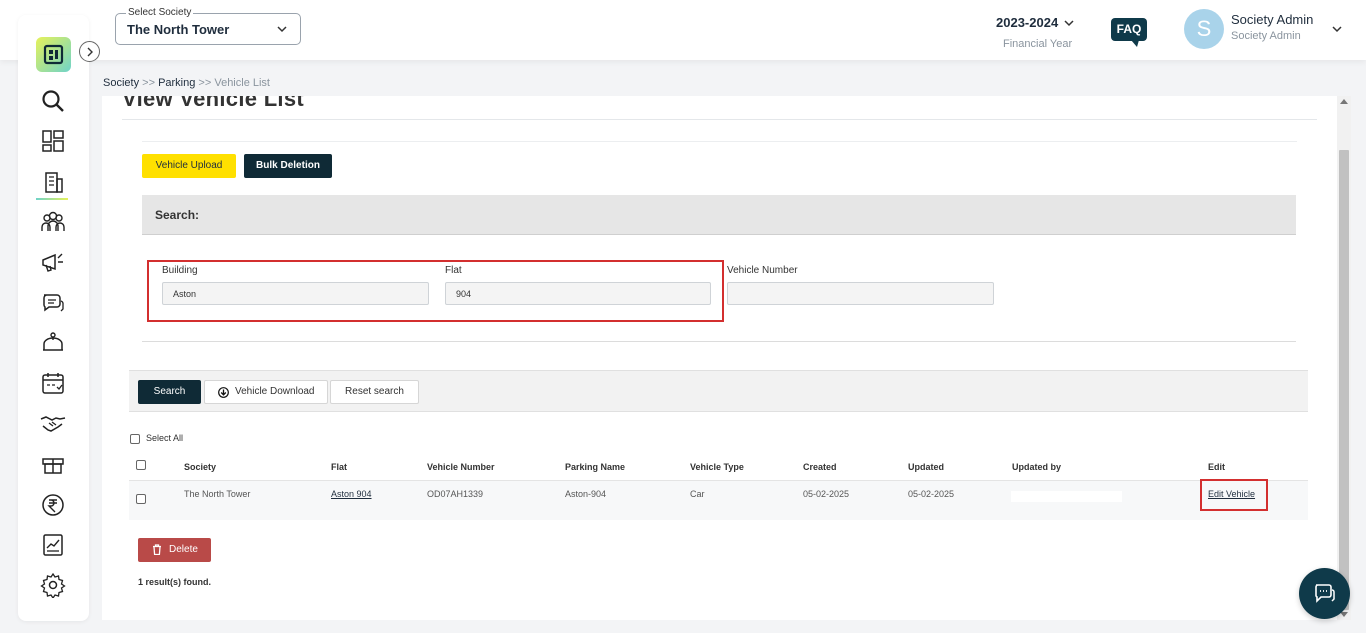 This screenshot has height=633, width=1366. What do you see at coordinates (718, 500) in the screenshot?
I see `table-row` at bounding box center [718, 500].